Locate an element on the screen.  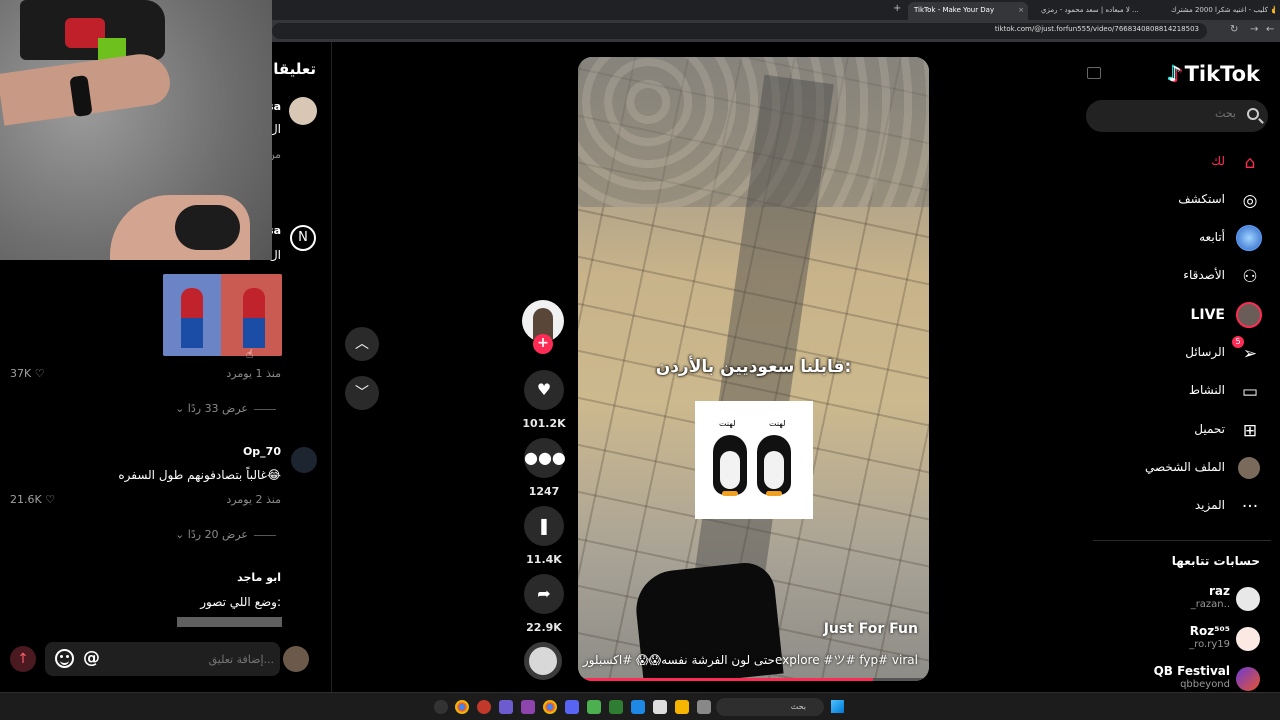
search-input is located at coordinates (1176, 113).